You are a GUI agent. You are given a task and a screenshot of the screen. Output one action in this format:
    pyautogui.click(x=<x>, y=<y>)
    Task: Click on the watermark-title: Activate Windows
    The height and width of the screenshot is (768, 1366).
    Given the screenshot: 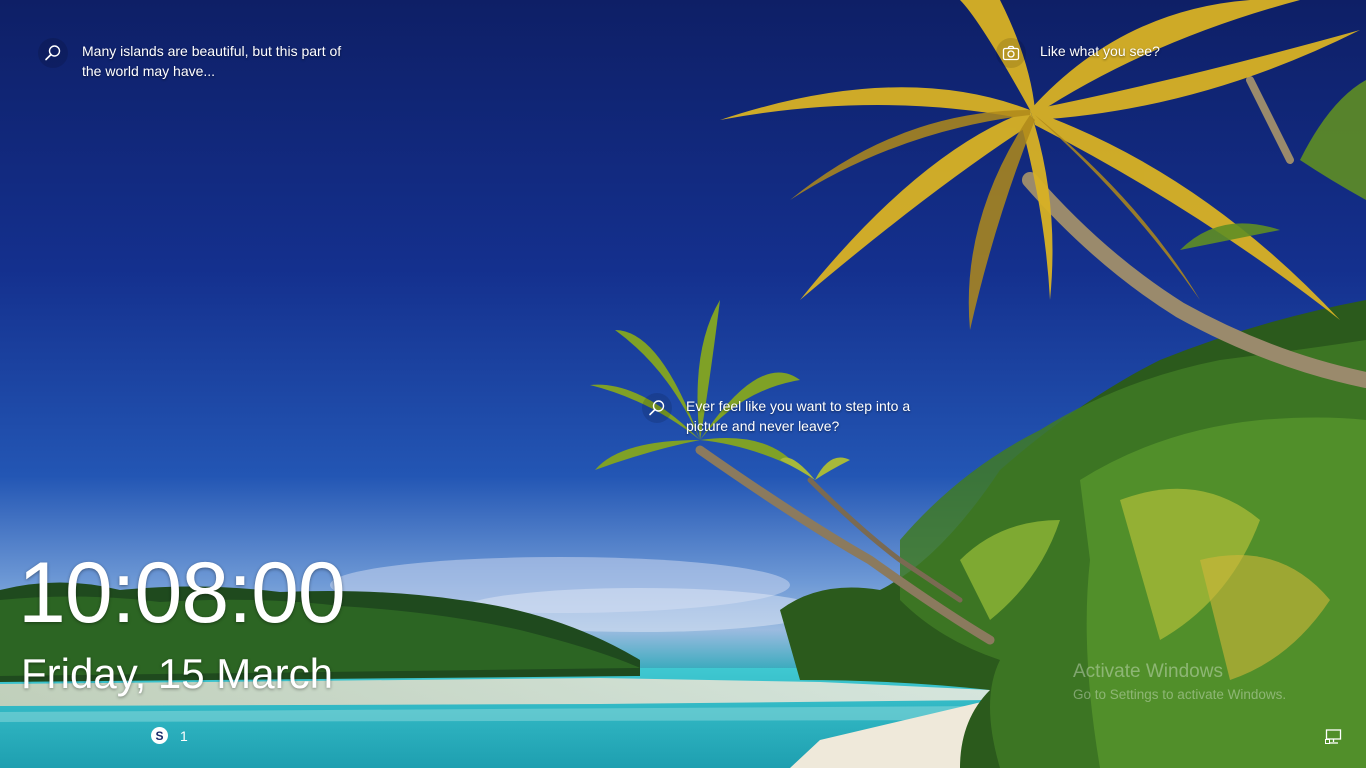 What is the action you would take?
    pyautogui.click(x=1148, y=671)
    